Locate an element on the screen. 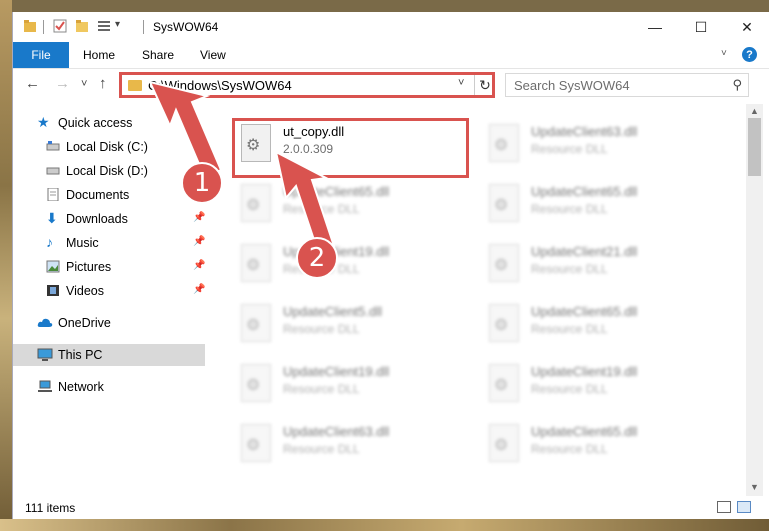 The width and height of the screenshot is (769, 531). videos-icon is located at coordinates (53, 290).